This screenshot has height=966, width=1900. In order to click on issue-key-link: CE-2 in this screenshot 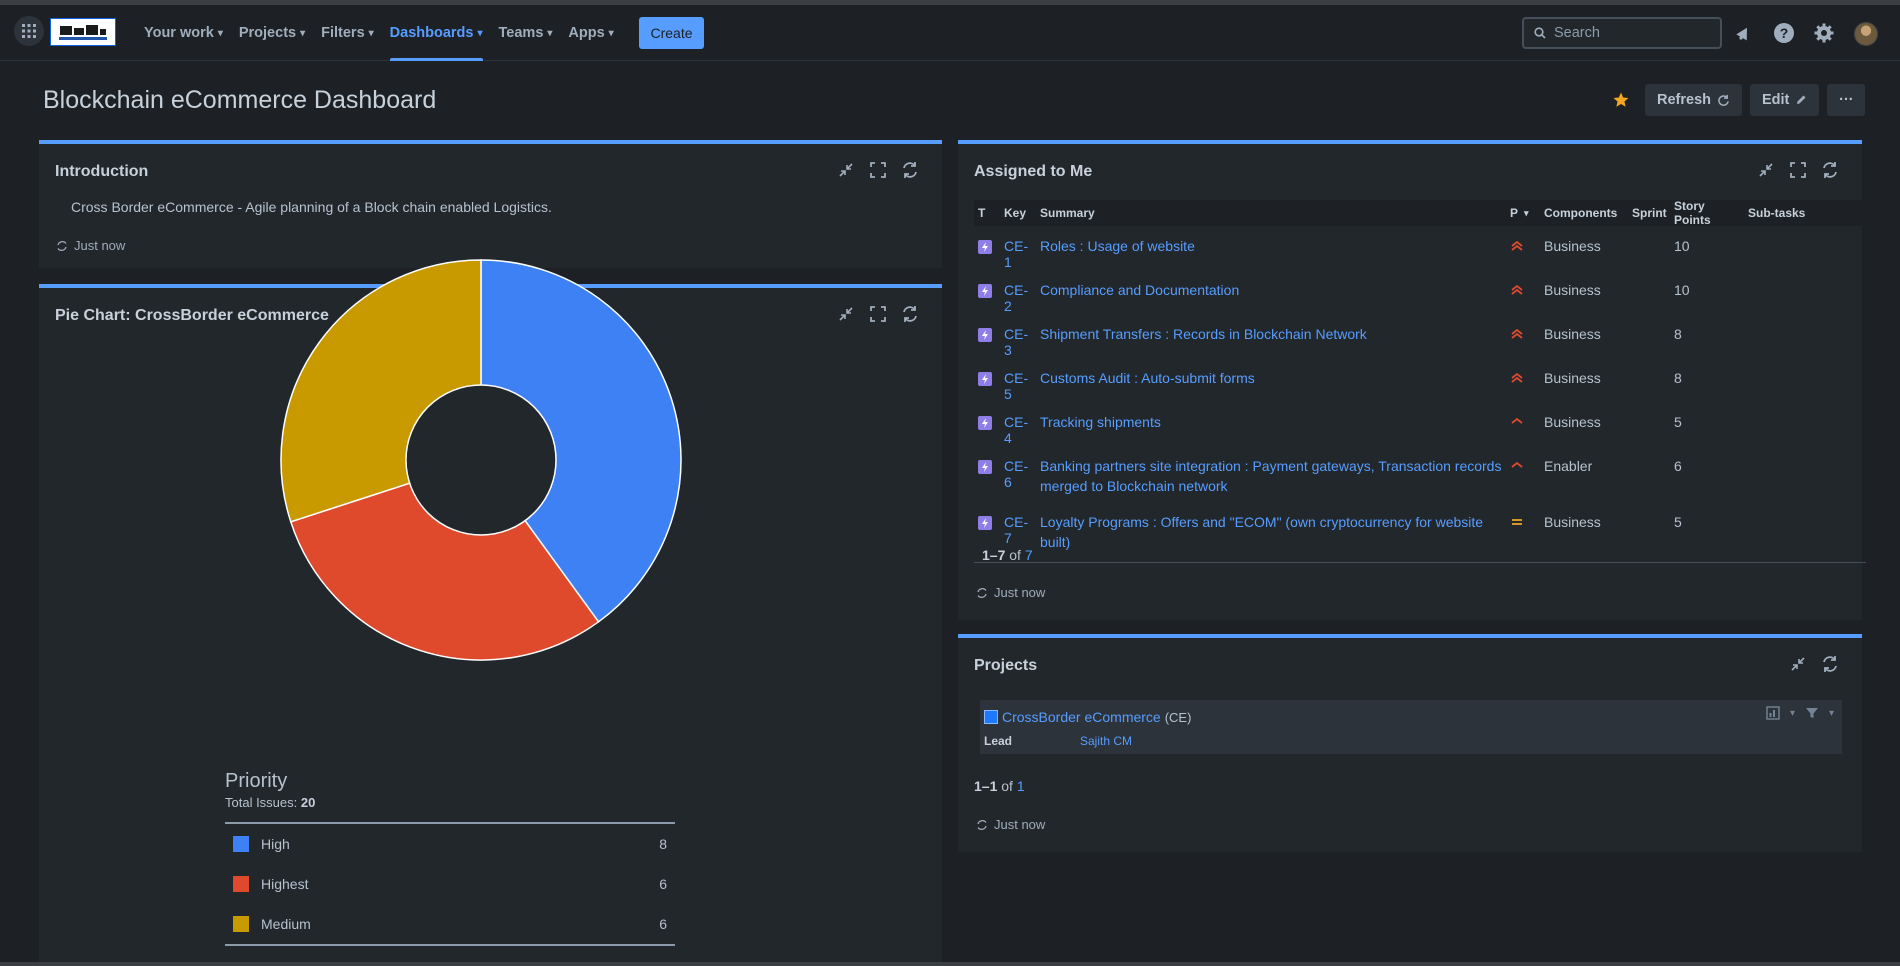, I will do `click(1018, 298)`.